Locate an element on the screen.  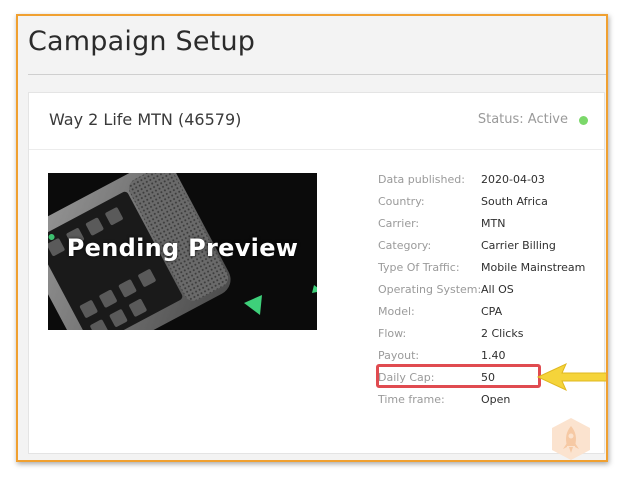
detail-label: Carrier: is located at coordinates (399, 223).